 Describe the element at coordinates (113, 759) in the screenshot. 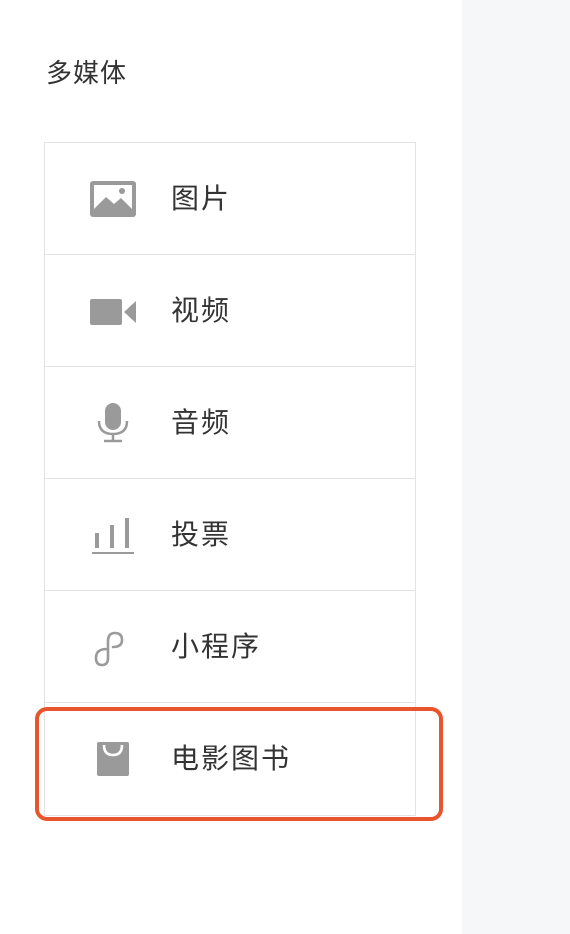

I see `shopping-bag-icon` at that location.